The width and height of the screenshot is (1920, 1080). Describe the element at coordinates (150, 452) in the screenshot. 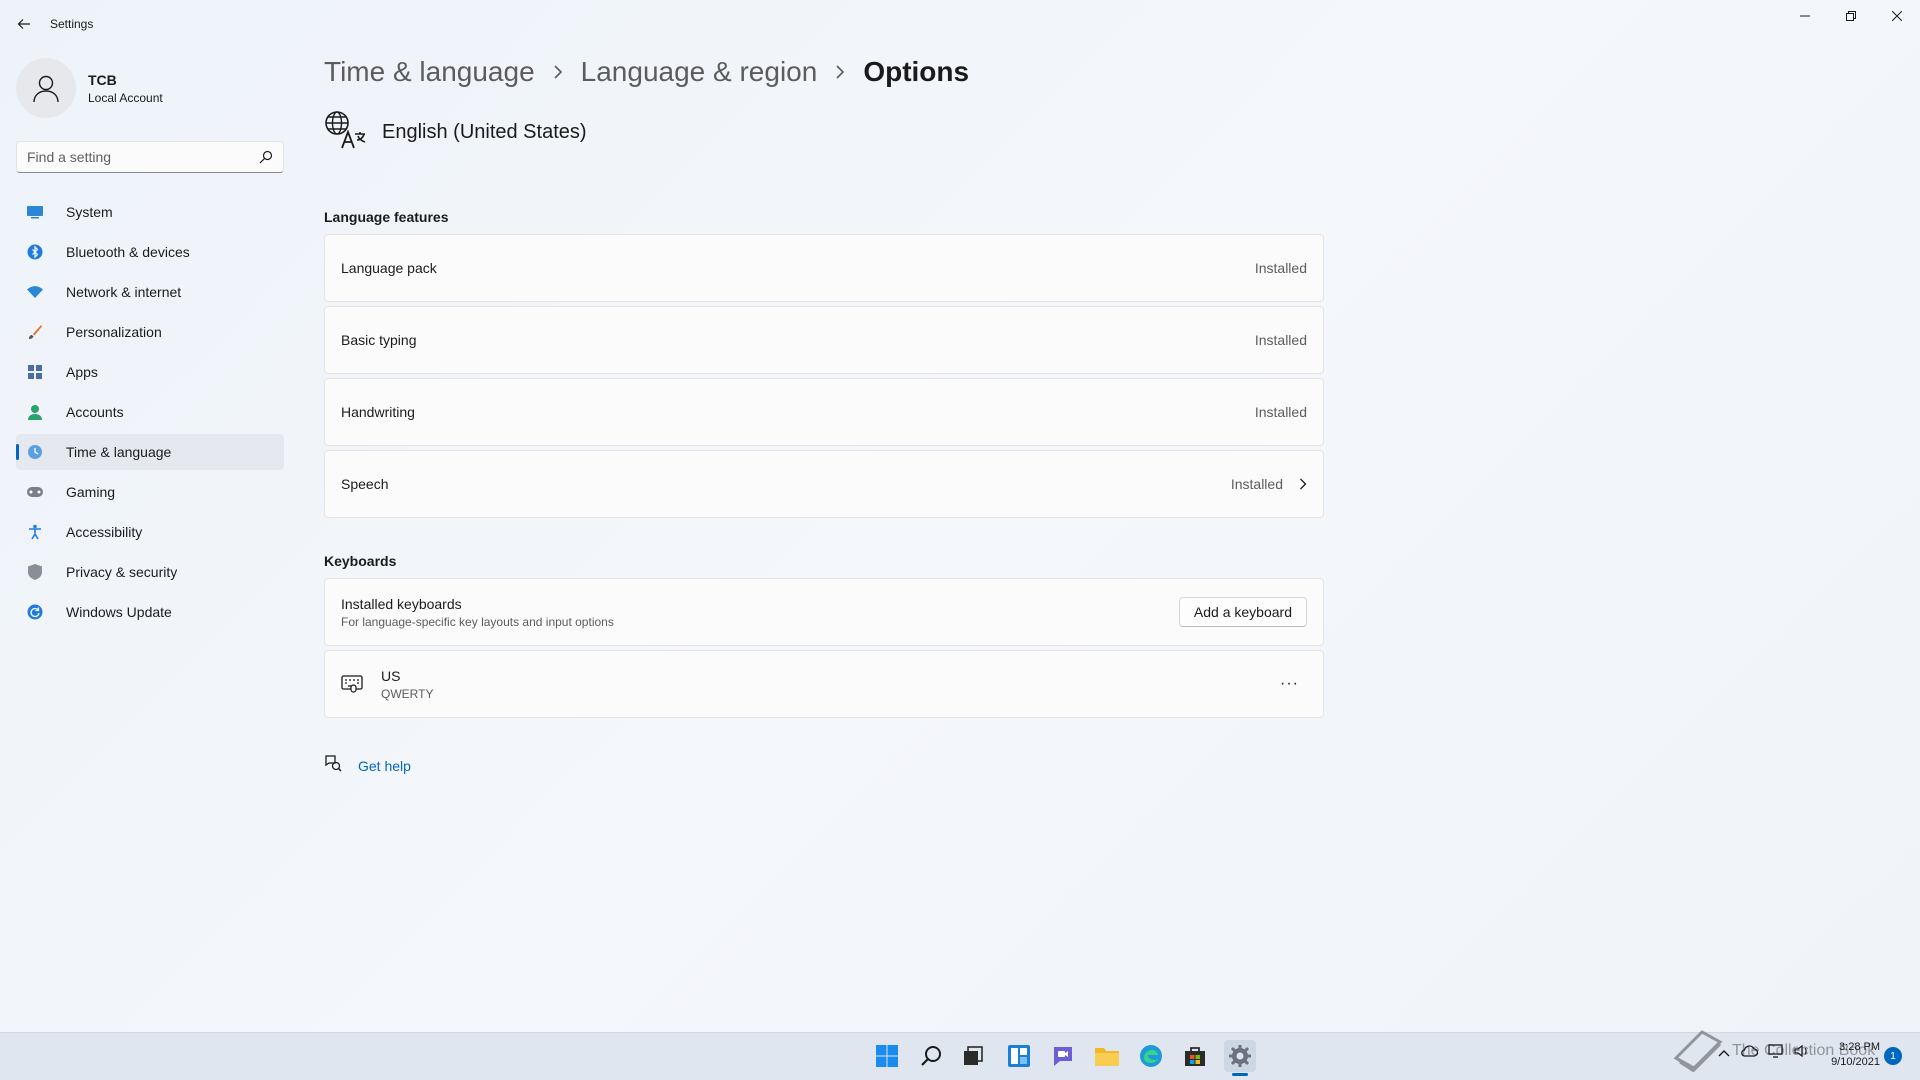

I see `sidebar-item-time-language: Time & language` at that location.